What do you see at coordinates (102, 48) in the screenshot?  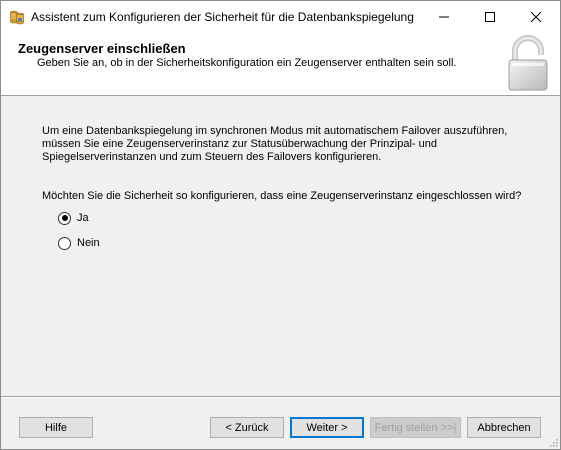 I see `page-title: Zeugenserver einschließen` at bounding box center [102, 48].